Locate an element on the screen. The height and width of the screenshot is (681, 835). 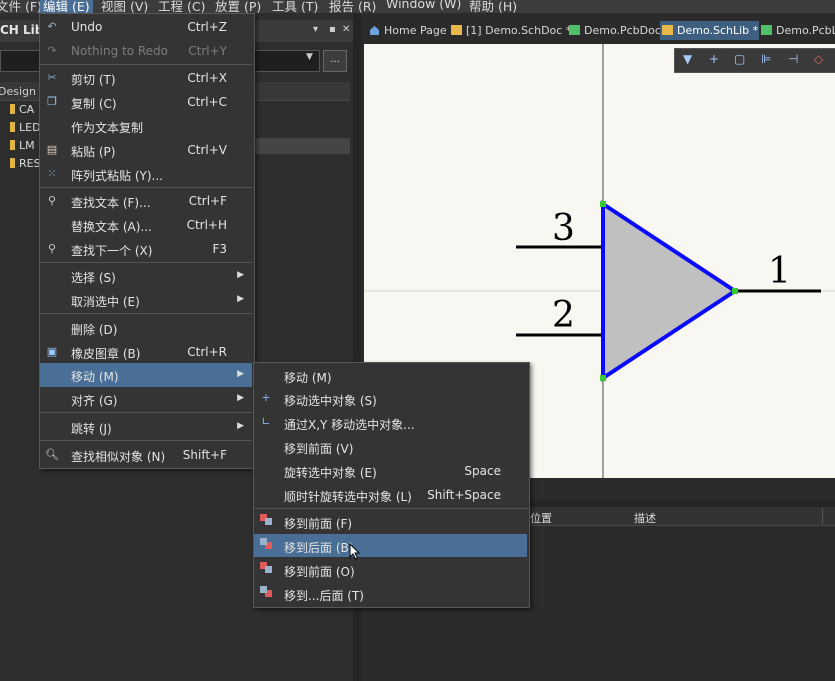
menu-edit: 编辑 (E) is located at coordinates (66, 6).